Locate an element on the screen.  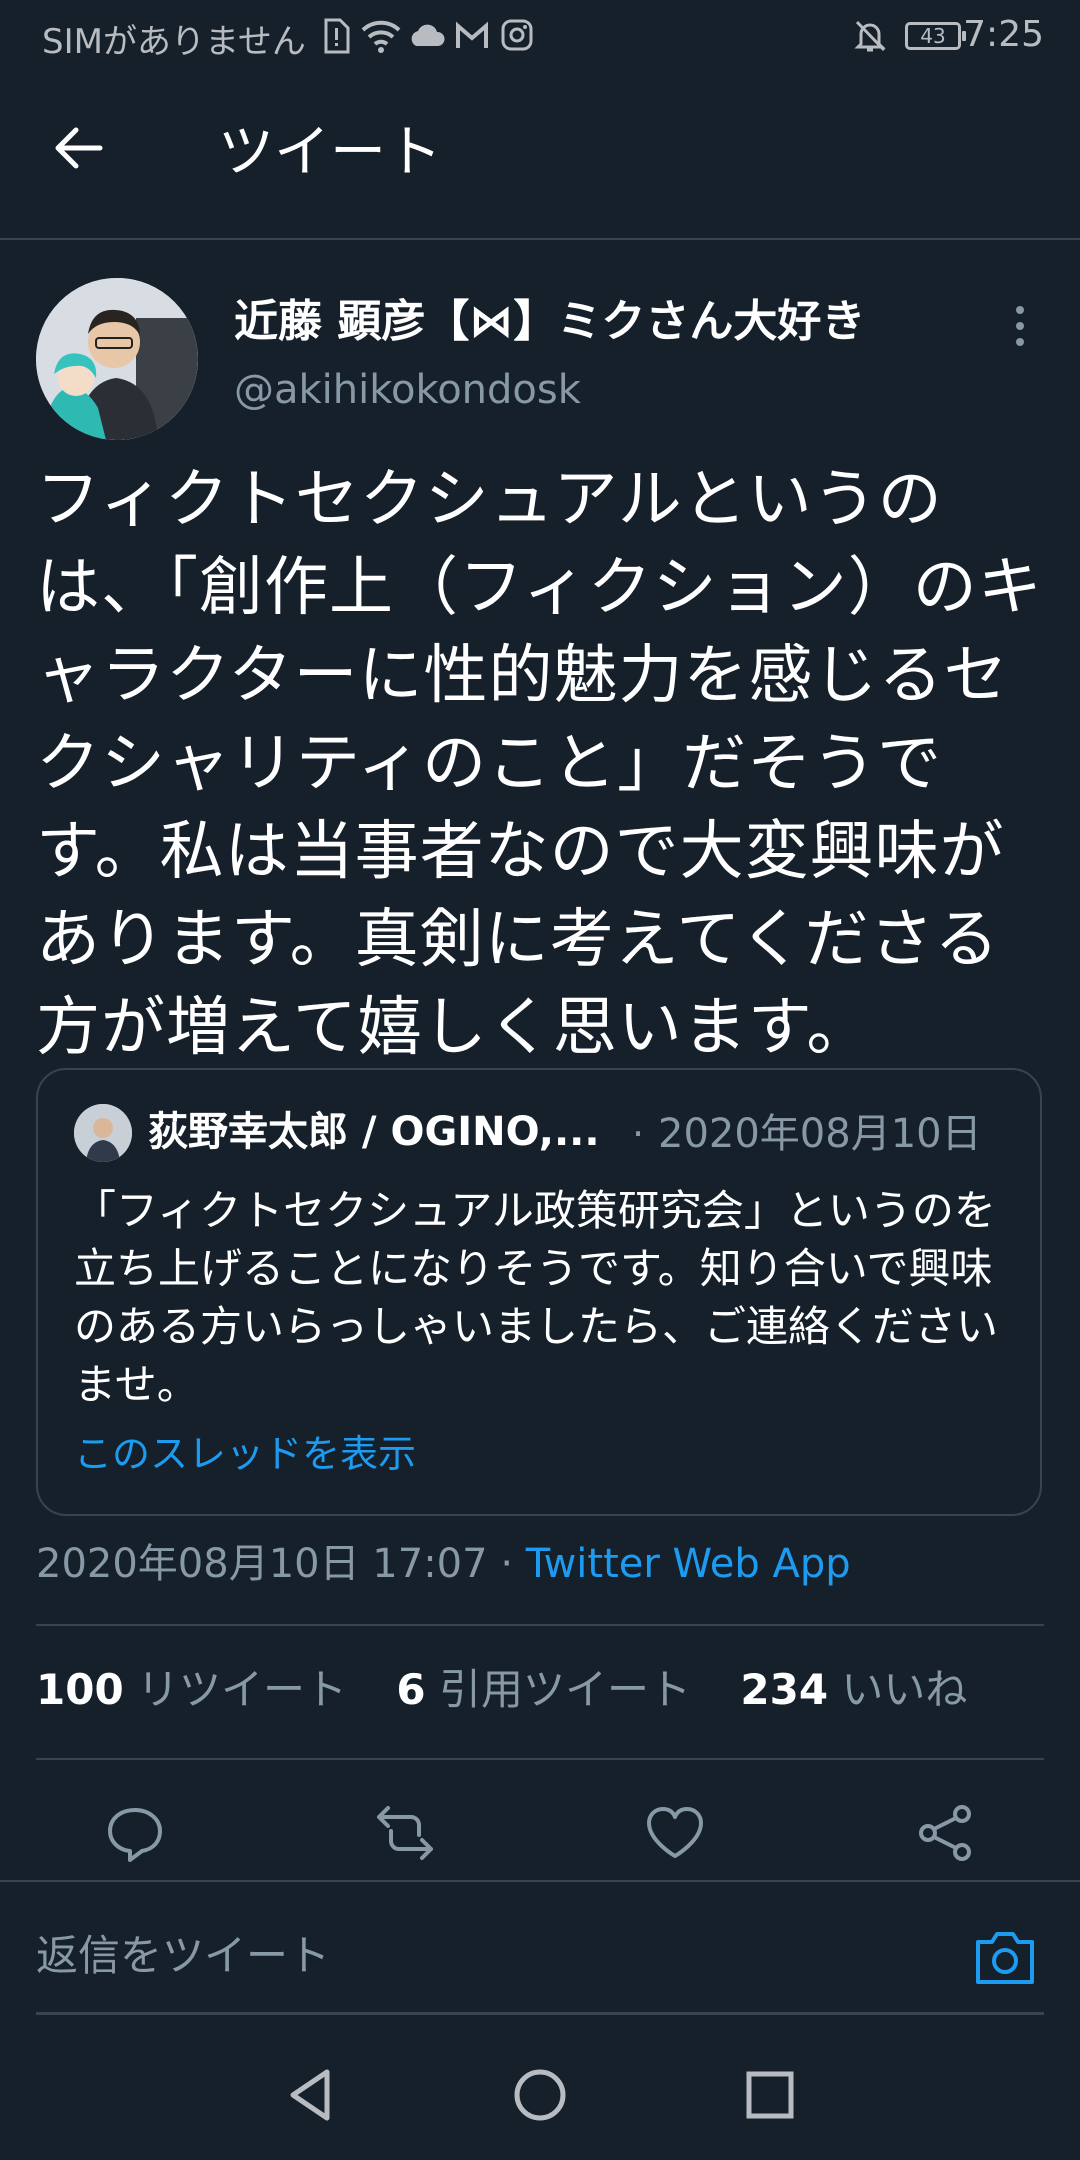
clock: 7:25 is located at coordinates (1003, 34).